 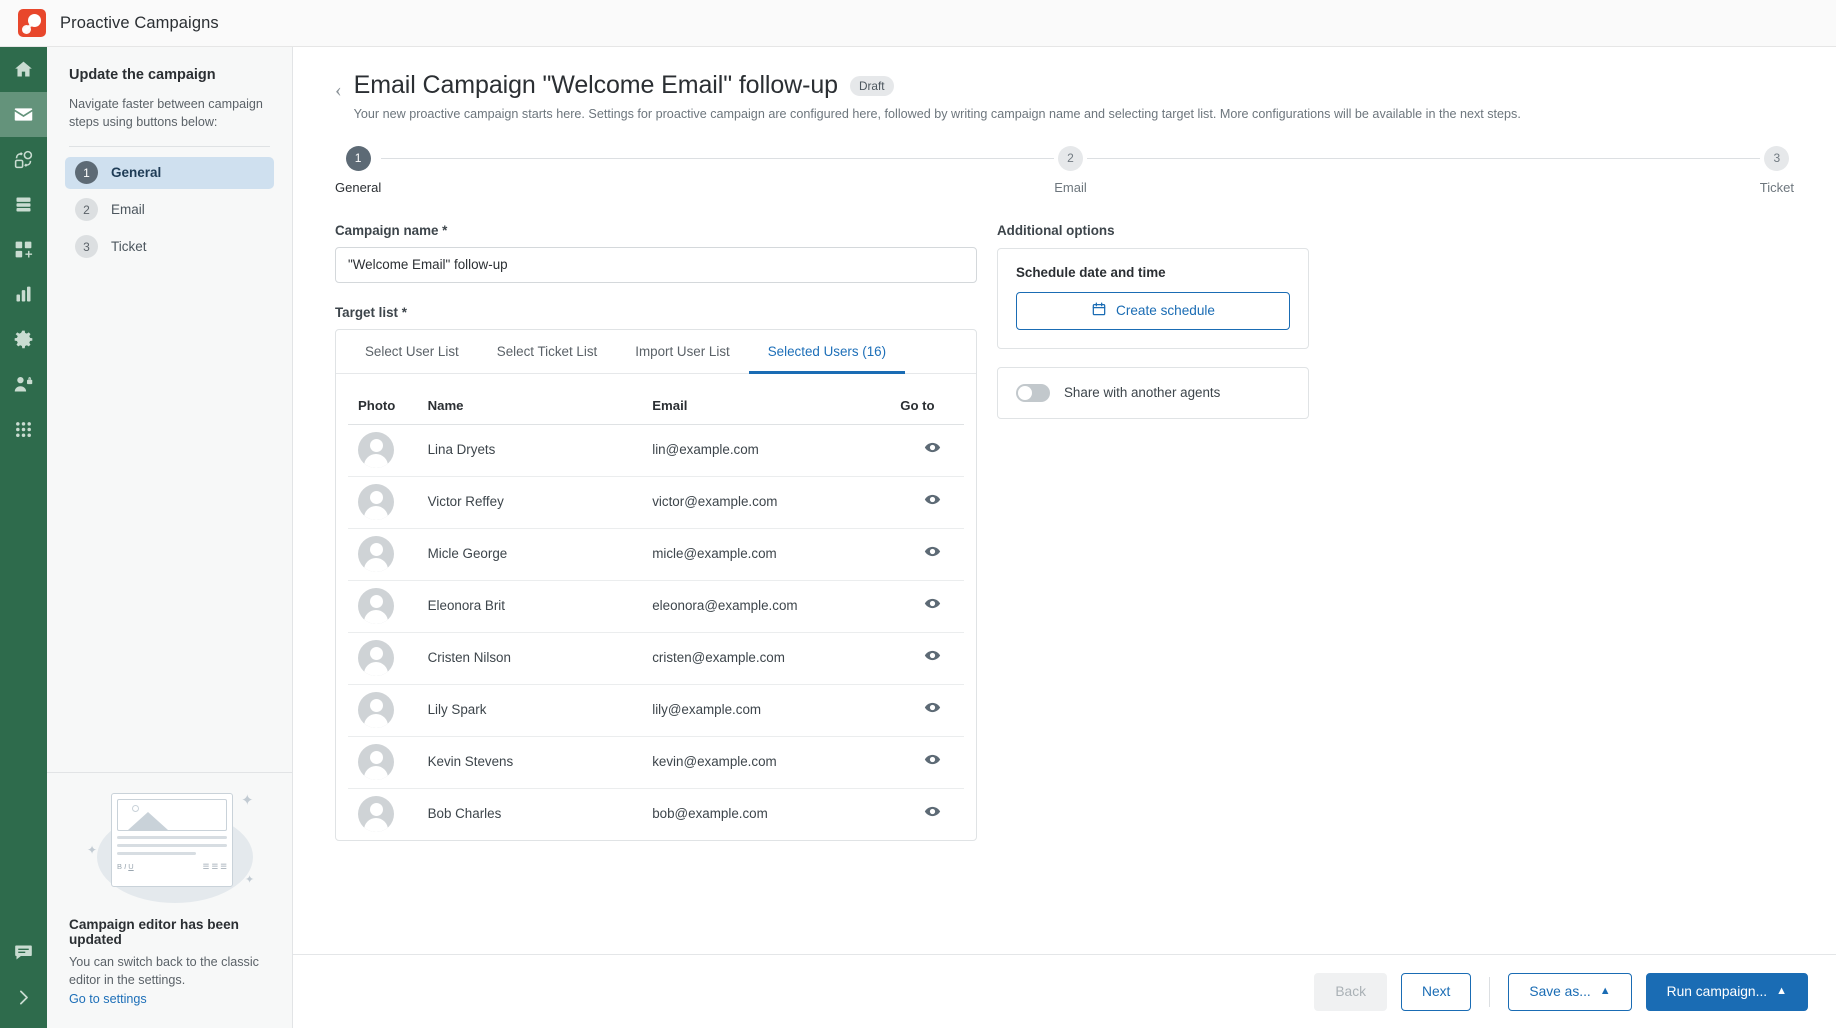 I want to click on campaign-name-field: Campaign name *, so click(x=656, y=253).